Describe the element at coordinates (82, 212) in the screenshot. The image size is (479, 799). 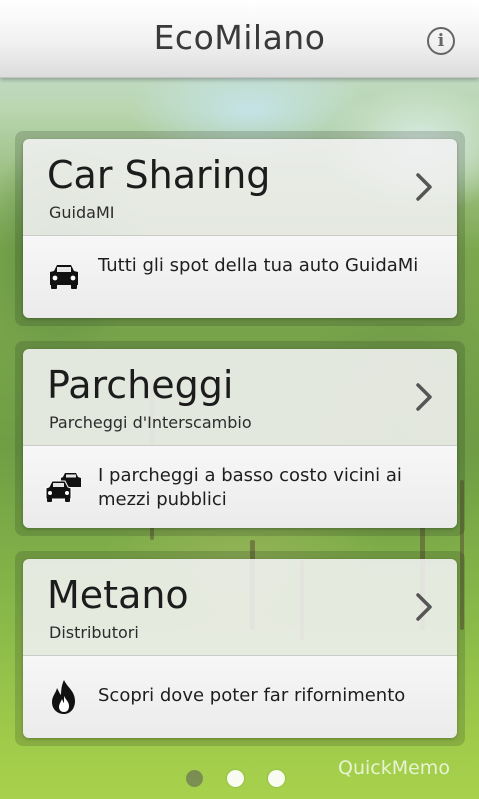
I see `card-subtitle: GuidaMI` at that location.